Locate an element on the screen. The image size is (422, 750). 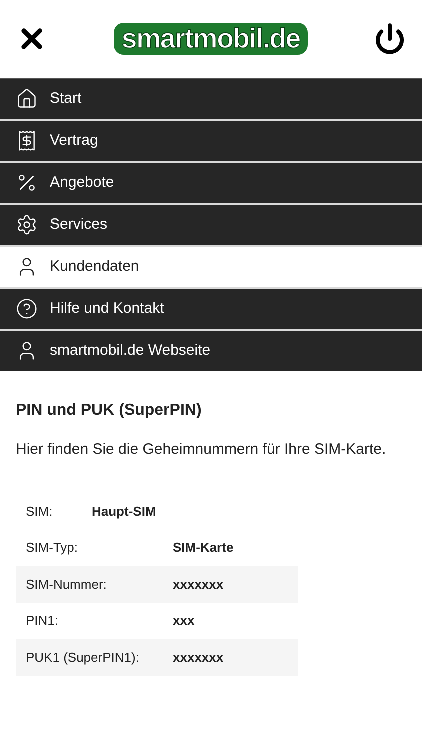
row-label: PUK1 (SuperPIN1): is located at coordinates (83, 657).